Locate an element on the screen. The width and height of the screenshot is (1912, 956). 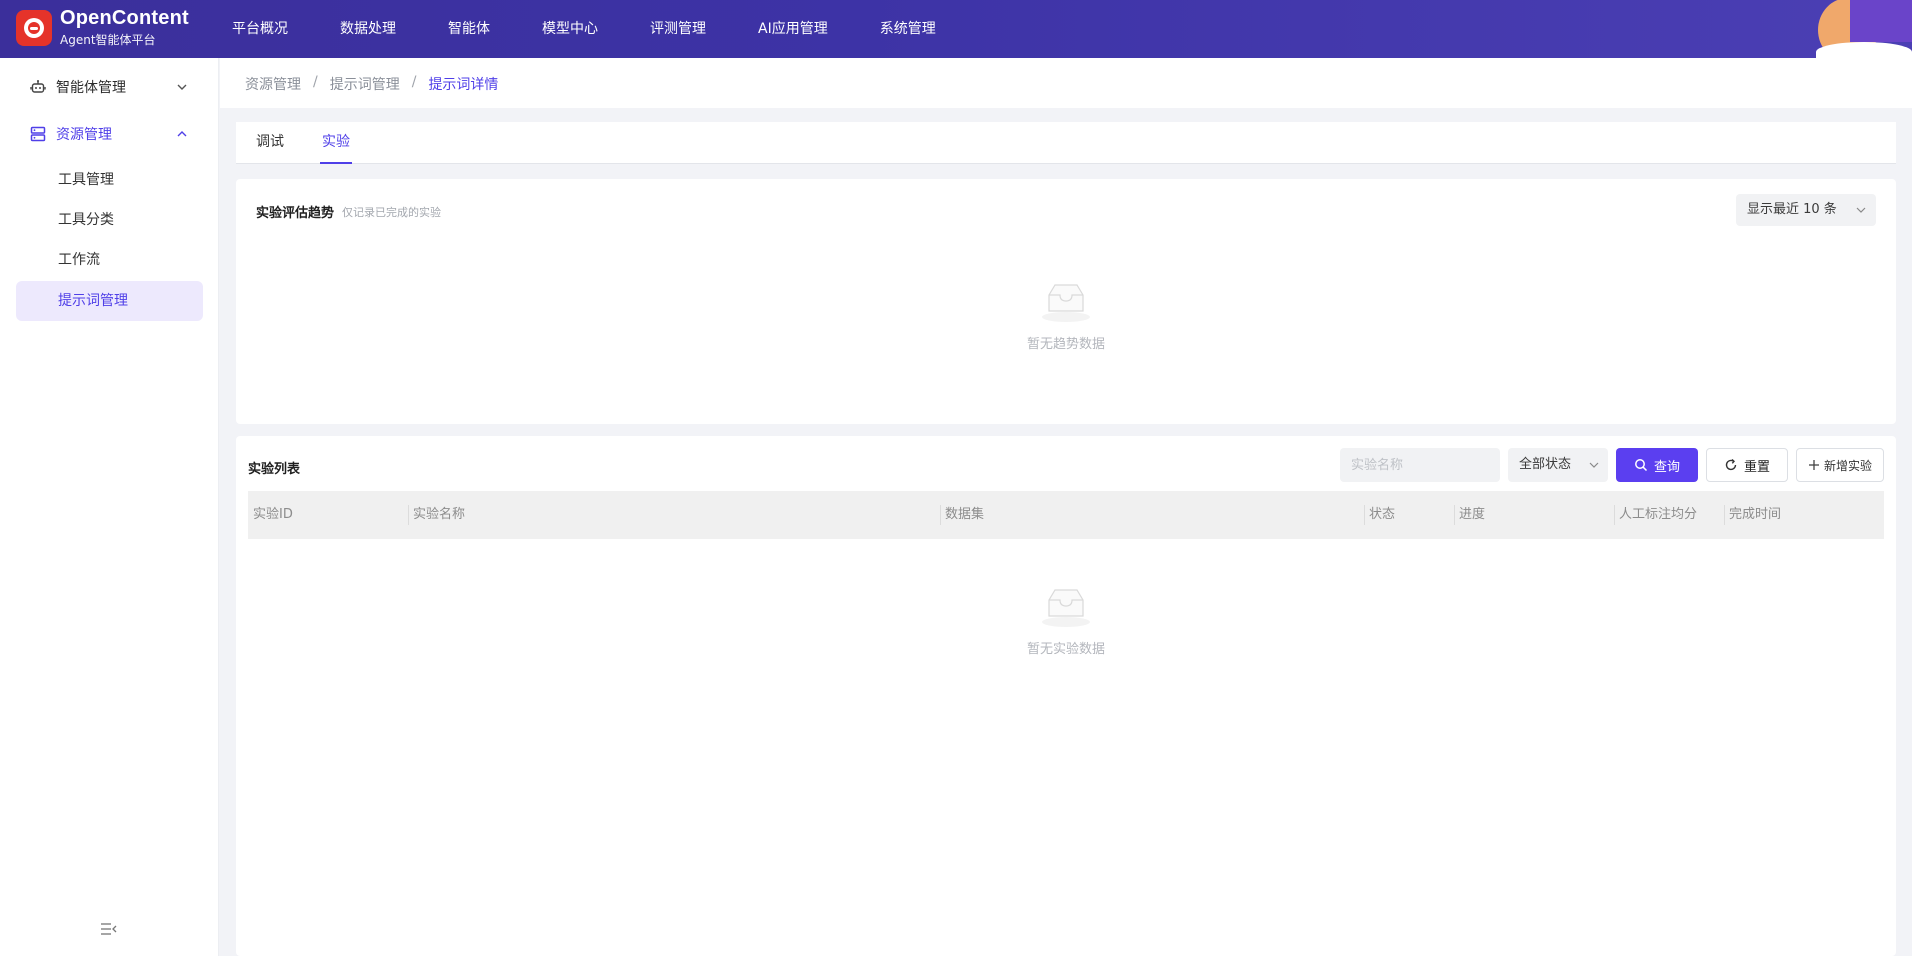
breadcrumb-item-current: 提示词详情 is located at coordinates (463, 85).